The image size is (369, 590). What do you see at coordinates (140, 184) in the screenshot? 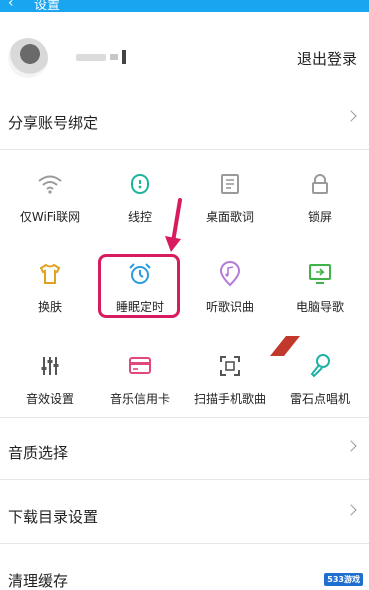
I see `wire-control-icon` at bounding box center [140, 184].